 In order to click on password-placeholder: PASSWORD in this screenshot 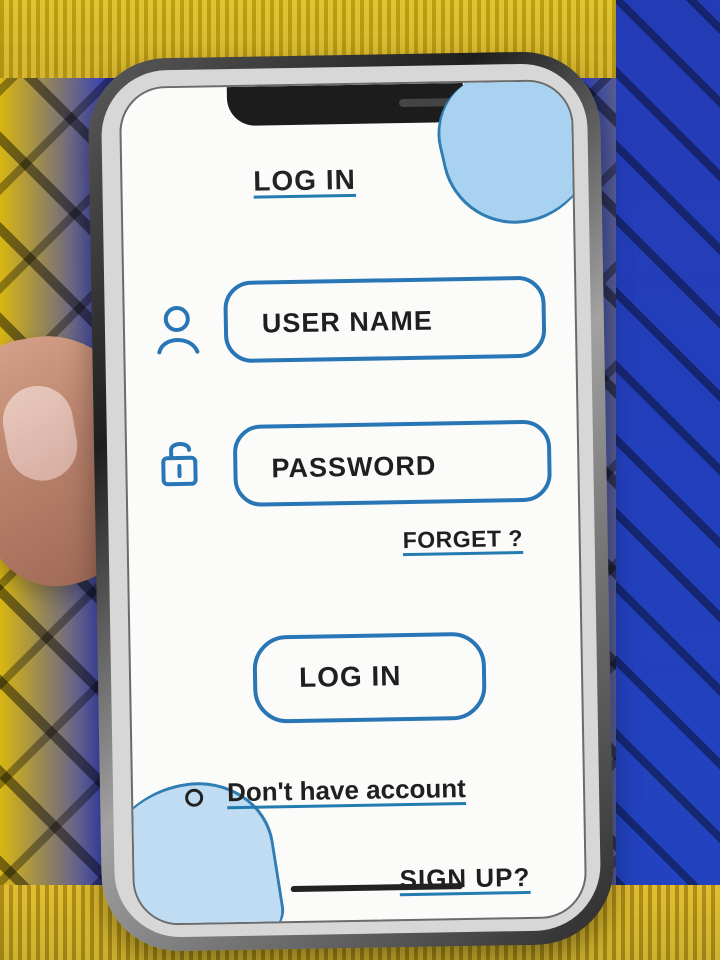, I will do `click(354, 467)`.